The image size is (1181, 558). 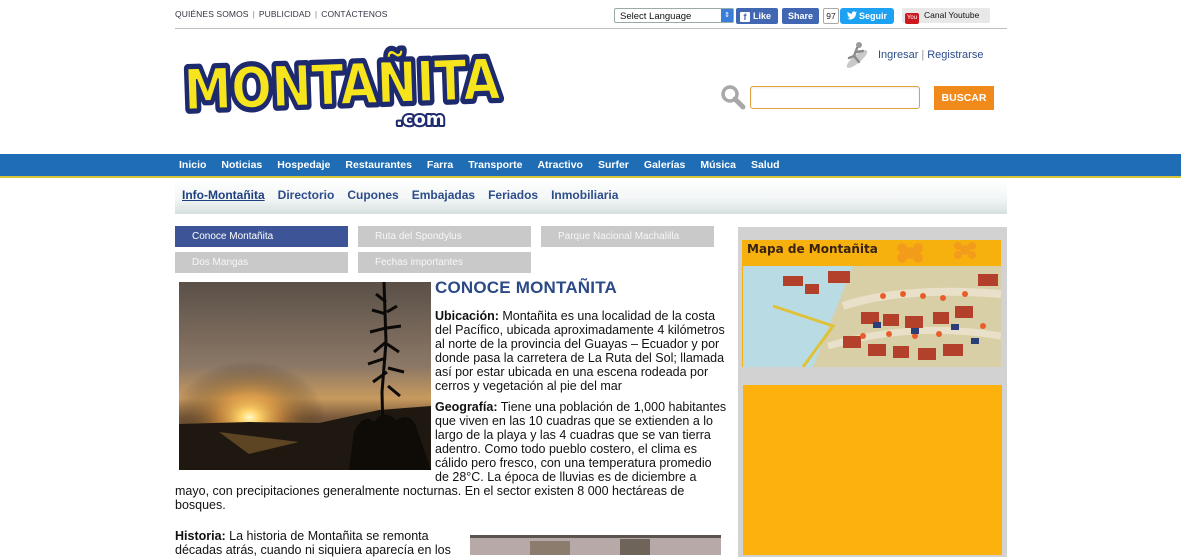 What do you see at coordinates (627, 236) in the screenshot?
I see `tab-parque-nacional-machalilla: Parque Nacional Machalilla` at bounding box center [627, 236].